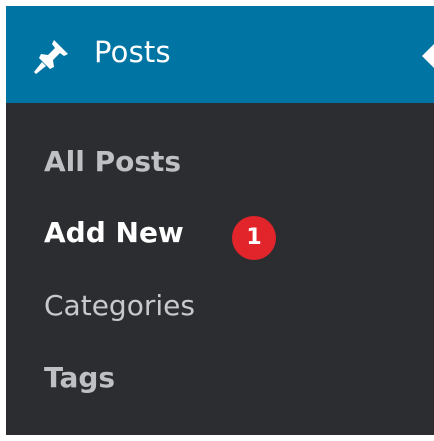 The height and width of the screenshot is (441, 434). I want to click on pushpin-icon, so click(51, 57).